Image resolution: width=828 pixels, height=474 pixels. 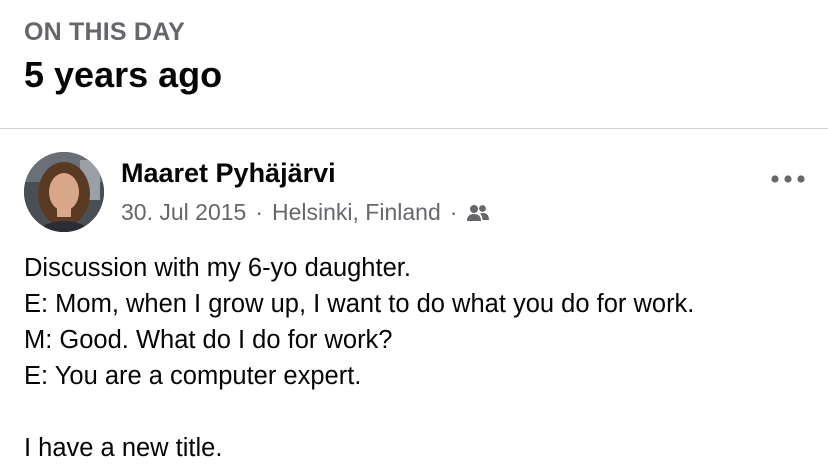 What do you see at coordinates (356, 212) in the screenshot?
I see `post-location: Helsinki, Finland` at bounding box center [356, 212].